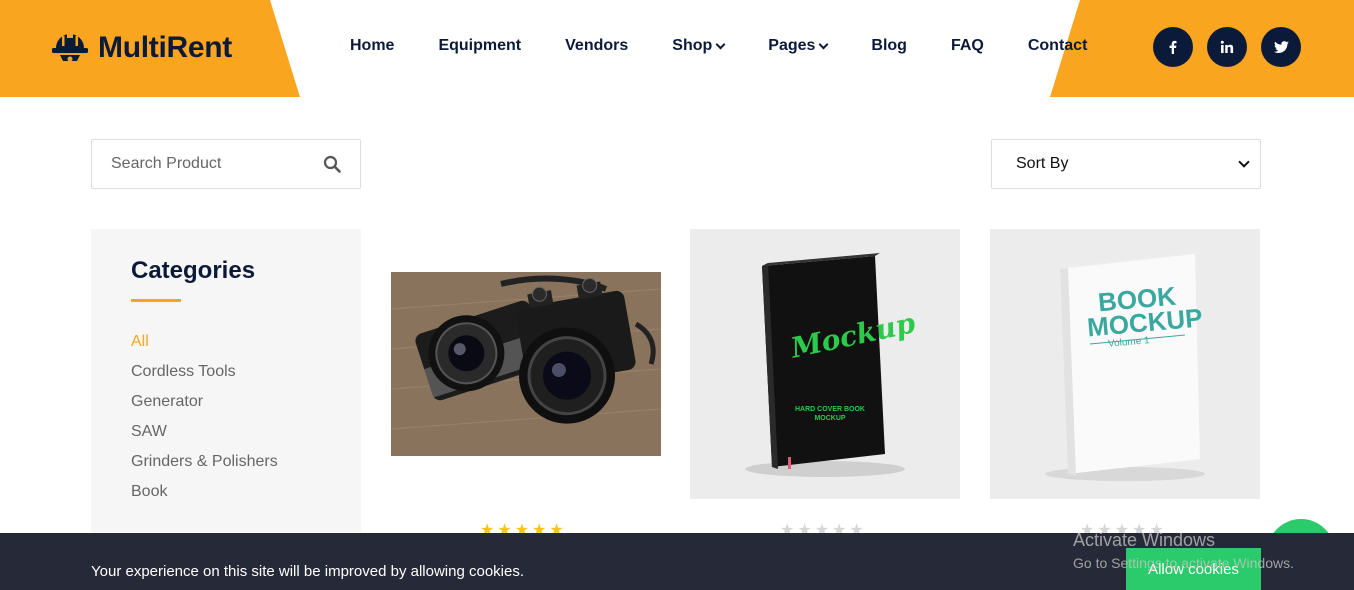 The image size is (1354, 590). Describe the element at coordinates (332, 164) in the screenshot. I see `search-icon` at that location.